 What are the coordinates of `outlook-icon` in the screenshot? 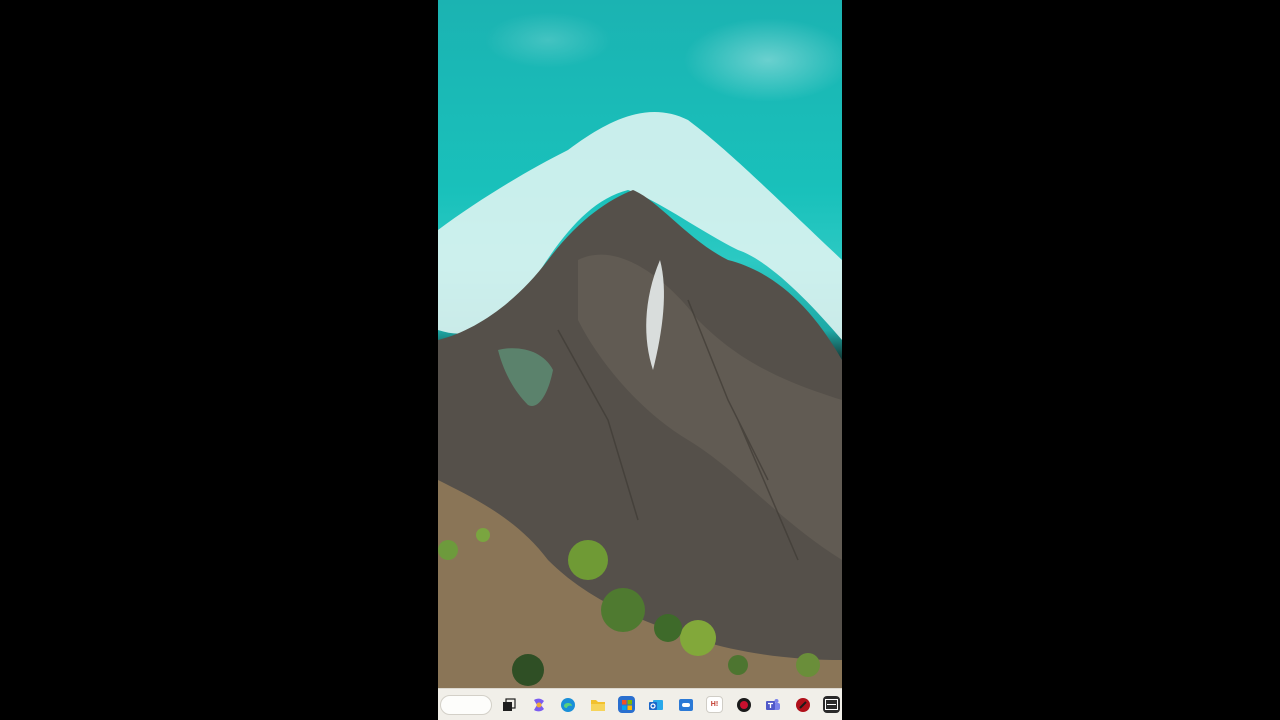 It's located at (655, 704).